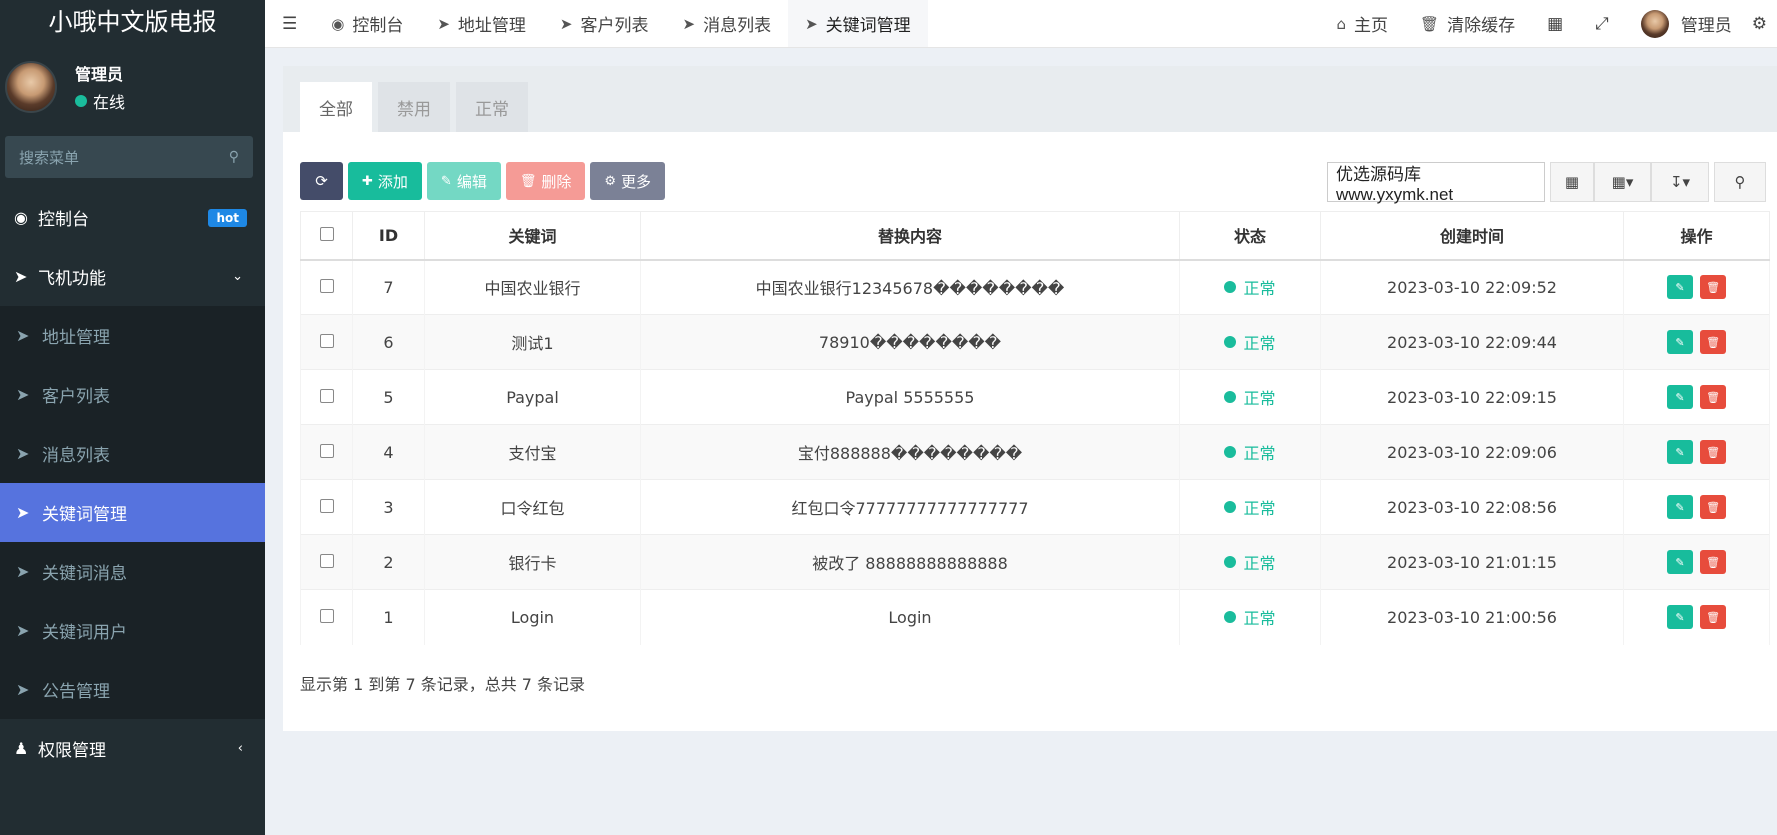 Image resolution: width=1777 pixels, height=835 pixels. What do you see at coordinates (240, 748) in the screenshot?
I see `chevron-left-icon: ‹` at bounding box center [240, 748].